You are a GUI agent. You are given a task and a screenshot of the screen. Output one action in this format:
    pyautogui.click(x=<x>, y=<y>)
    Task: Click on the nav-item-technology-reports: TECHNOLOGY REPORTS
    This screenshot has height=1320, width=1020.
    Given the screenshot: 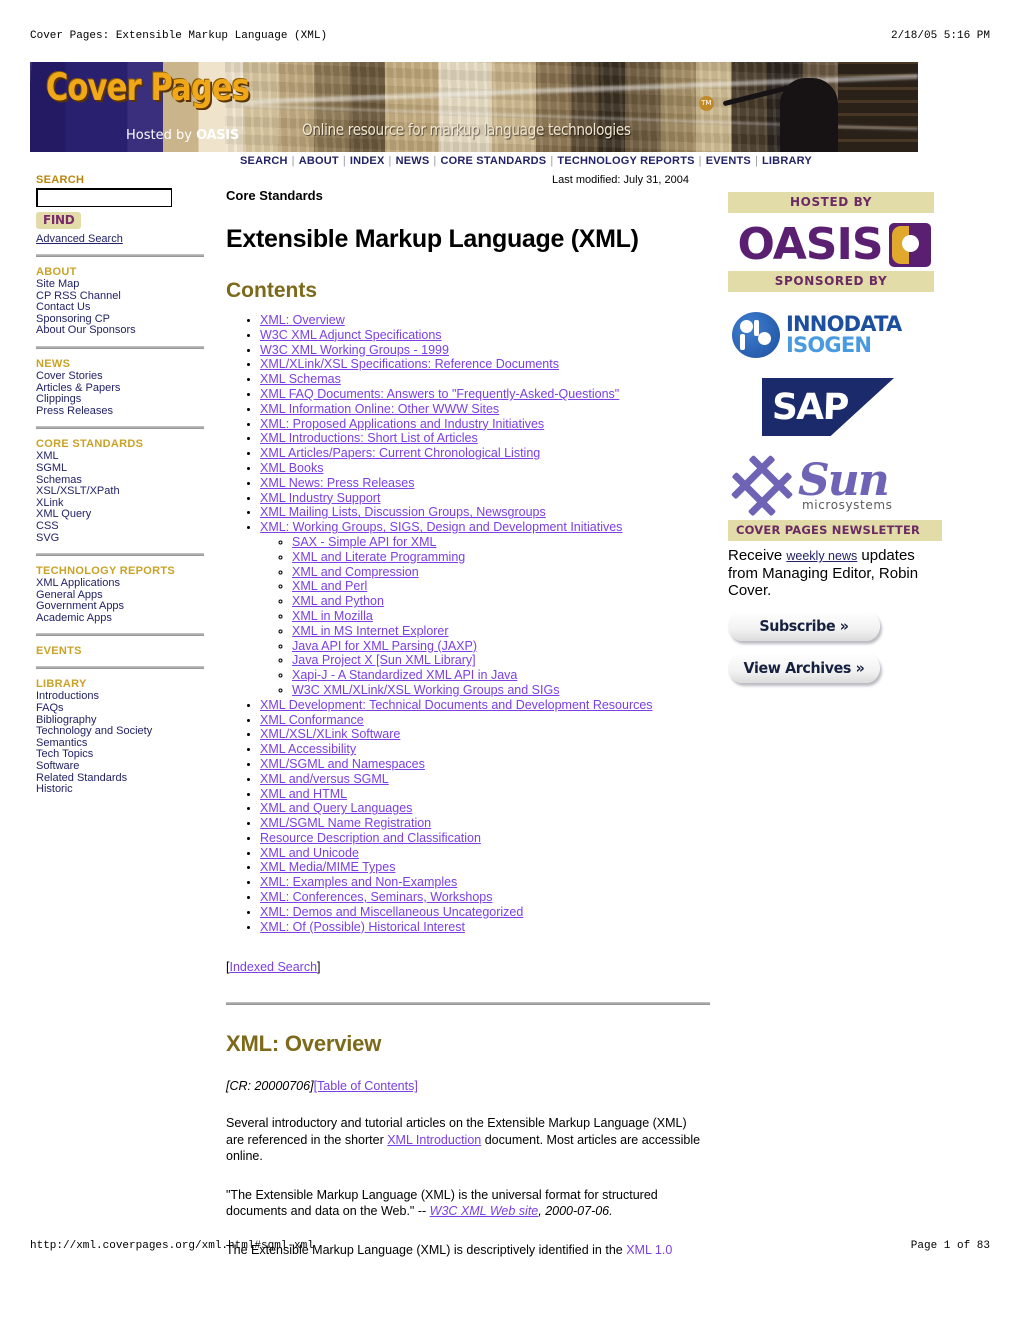 What is the action you would take?
    pyautogui.click(x=625, y=161)
    